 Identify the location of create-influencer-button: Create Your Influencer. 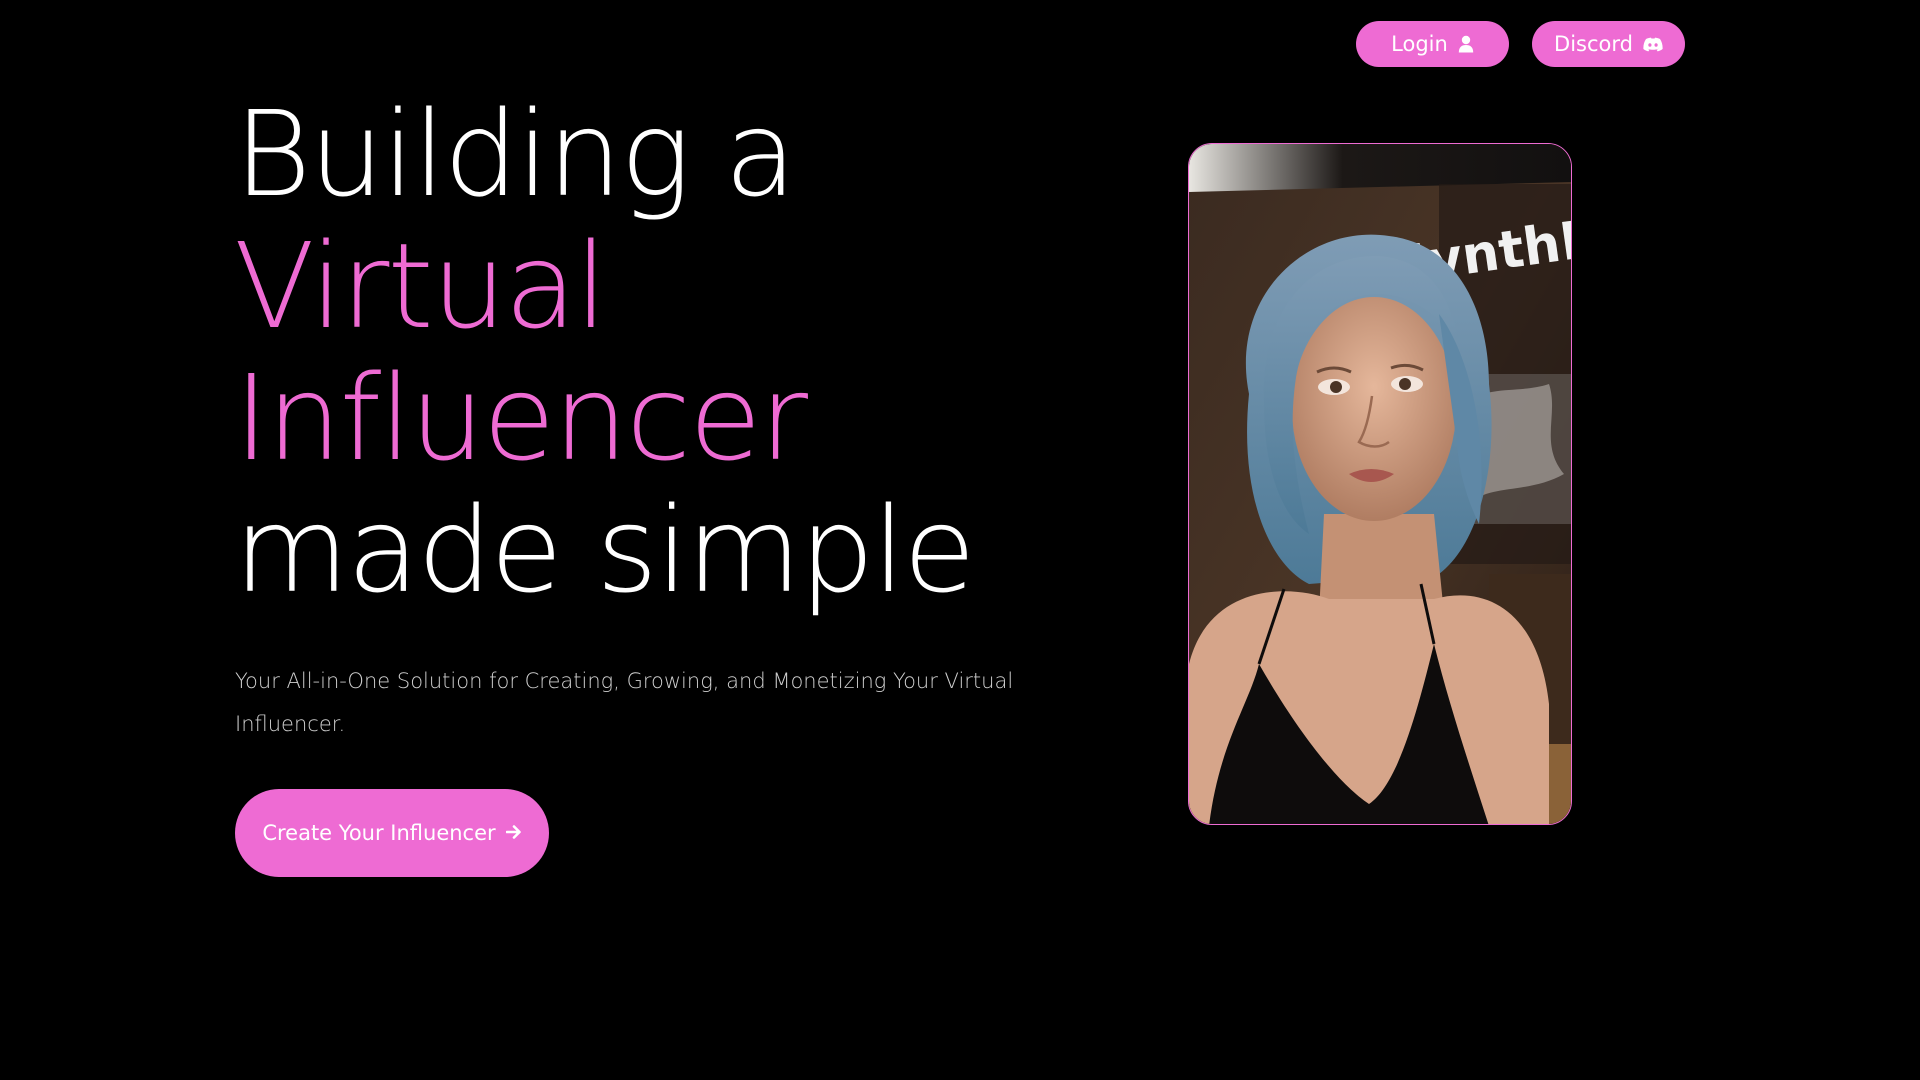
(392, 833).